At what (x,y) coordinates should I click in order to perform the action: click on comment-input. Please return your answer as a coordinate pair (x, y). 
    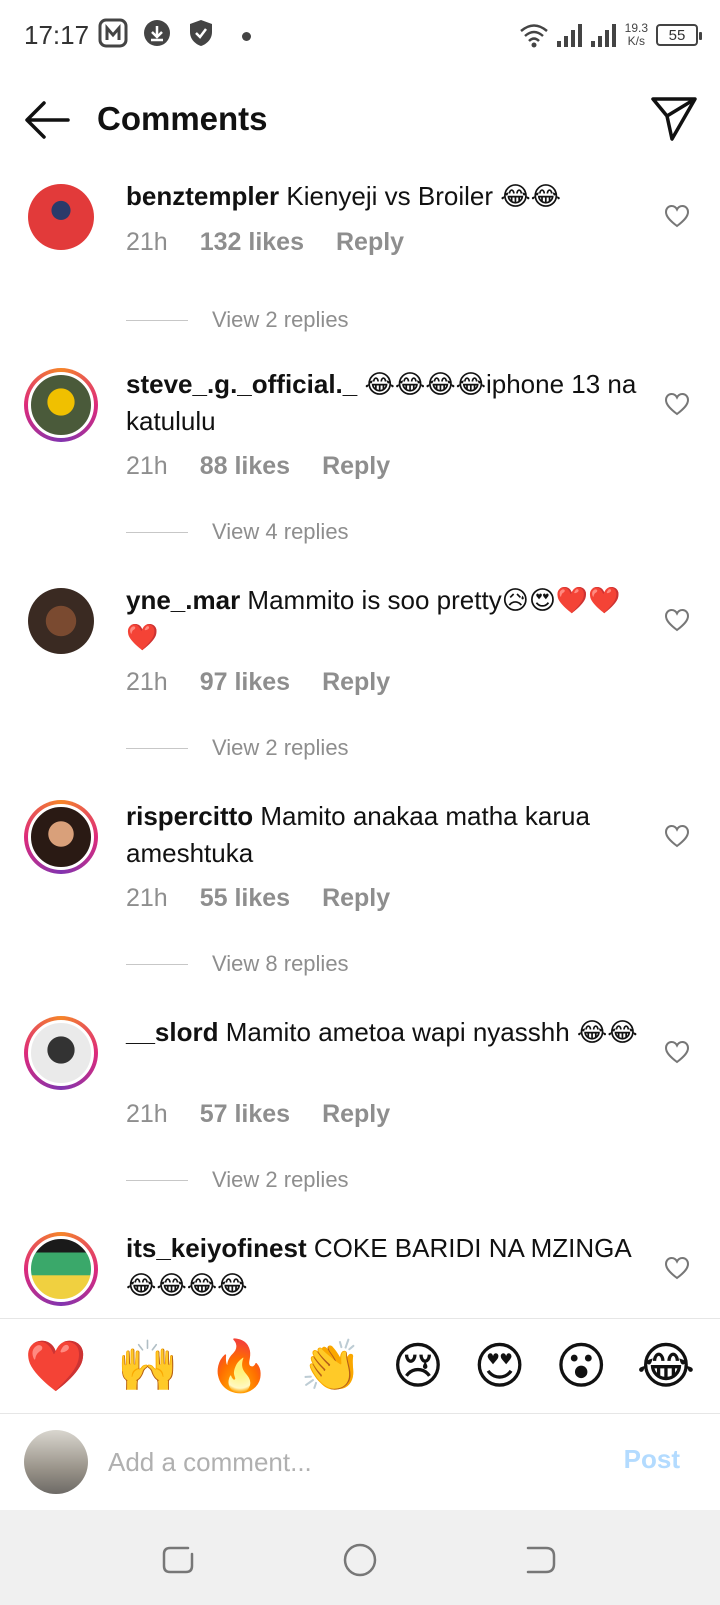
    Looking at the image, I should click on (348, 1462).